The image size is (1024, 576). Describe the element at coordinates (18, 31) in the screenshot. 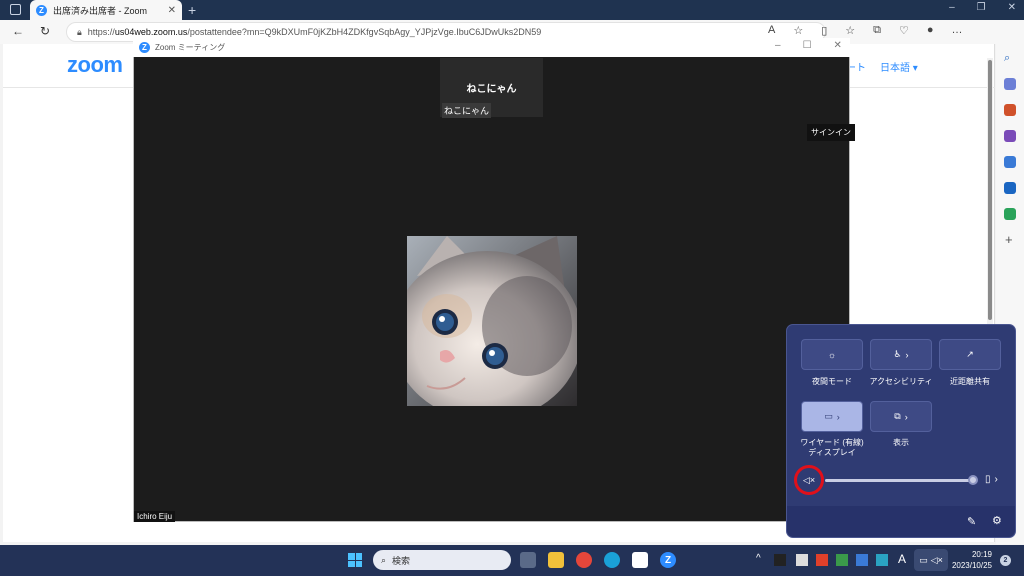

I see `back-button: ←` at that location.